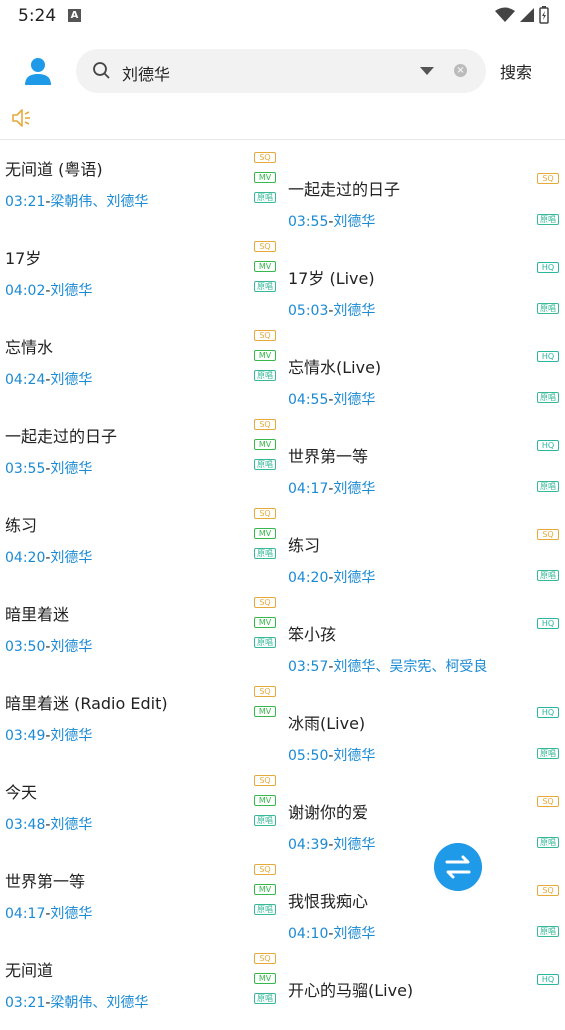 This screenshot has height=1030, width=565. Describe the element at coordinates (331, 844) in the screenshot. I see `song-meta: 04:39-刘德华` at that location.